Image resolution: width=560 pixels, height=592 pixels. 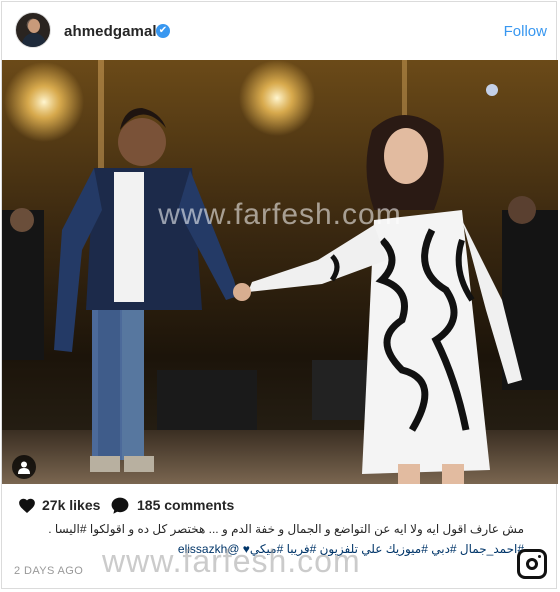 What do you see at coordinates (280, 214) in the screenshot?
I see `photo-watermark: www.farfesh.com` at bounding box center [280, 214].